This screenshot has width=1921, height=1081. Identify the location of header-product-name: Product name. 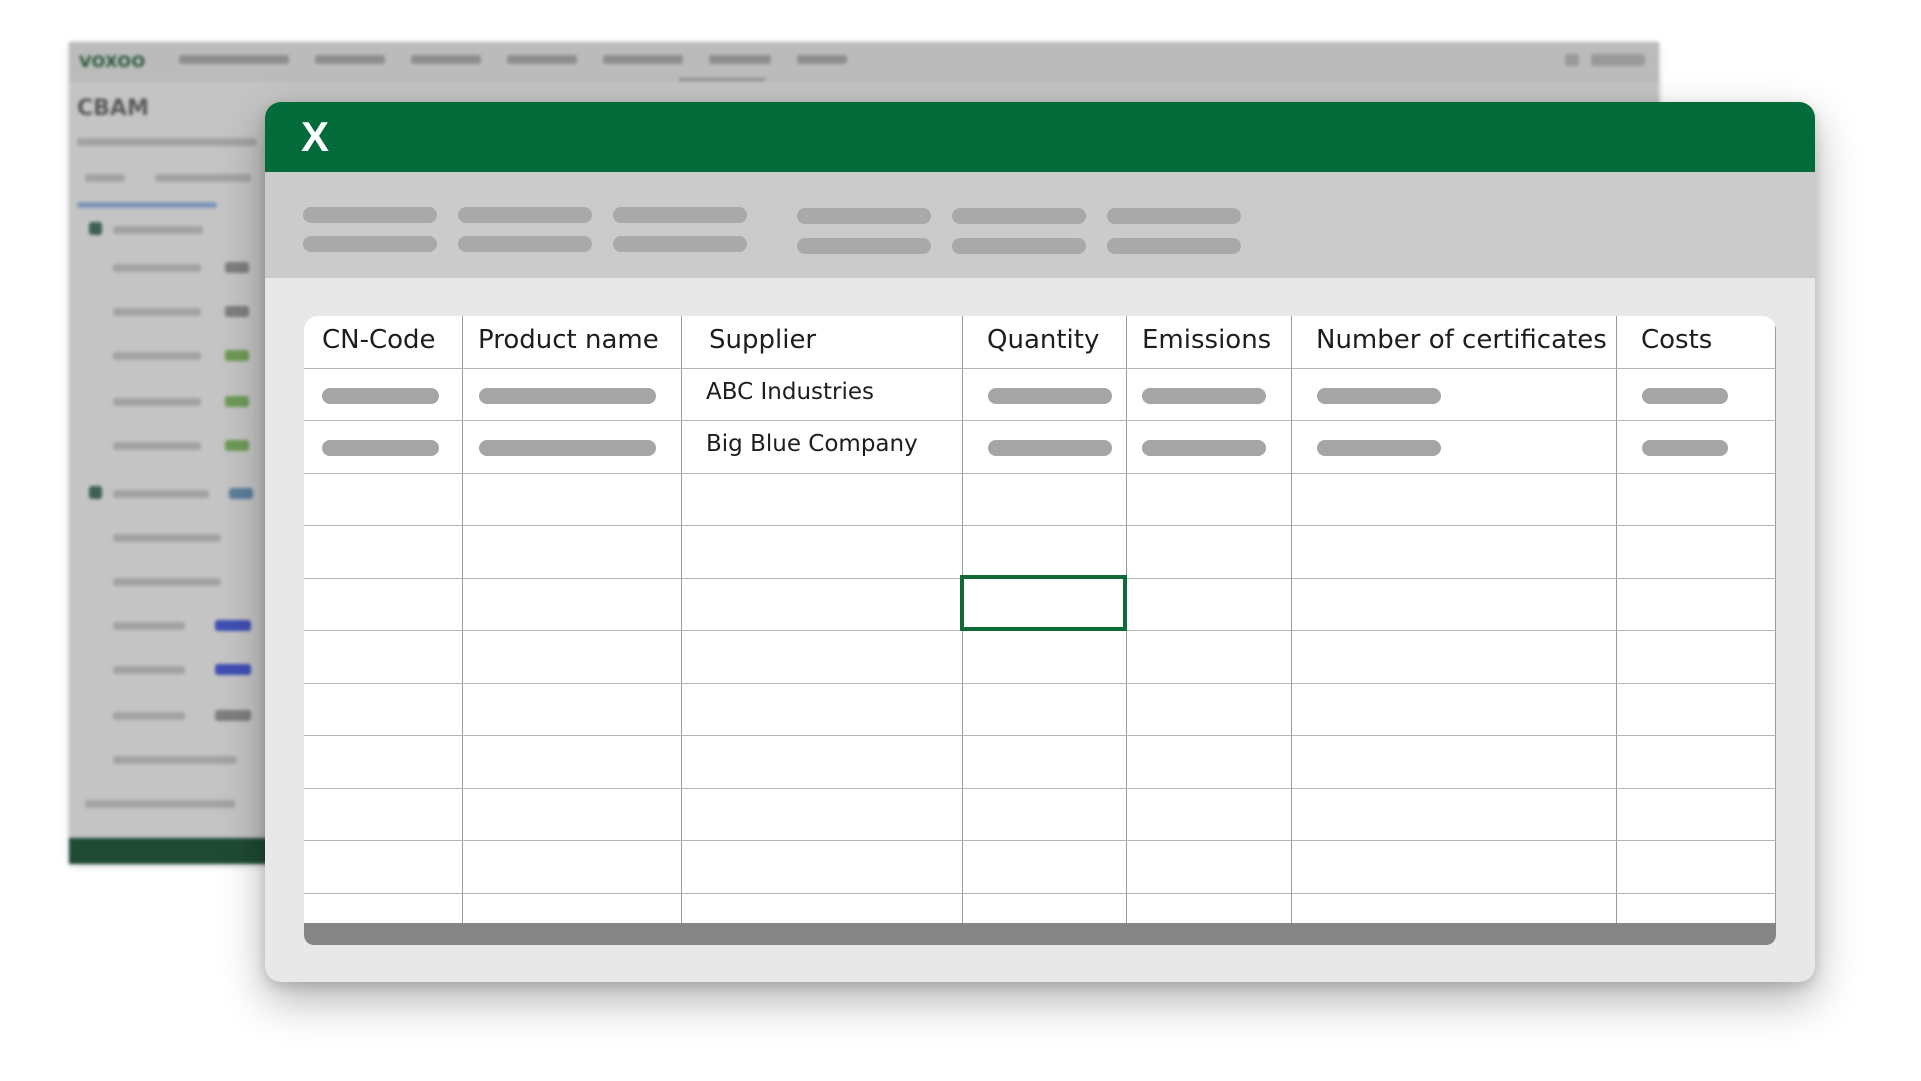
(568, 340).